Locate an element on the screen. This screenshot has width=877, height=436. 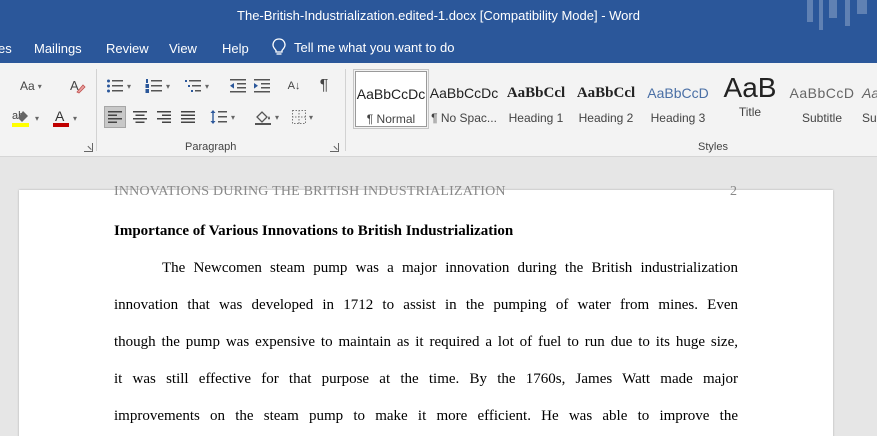
tab-references: es is located at coordinates (6, 48).